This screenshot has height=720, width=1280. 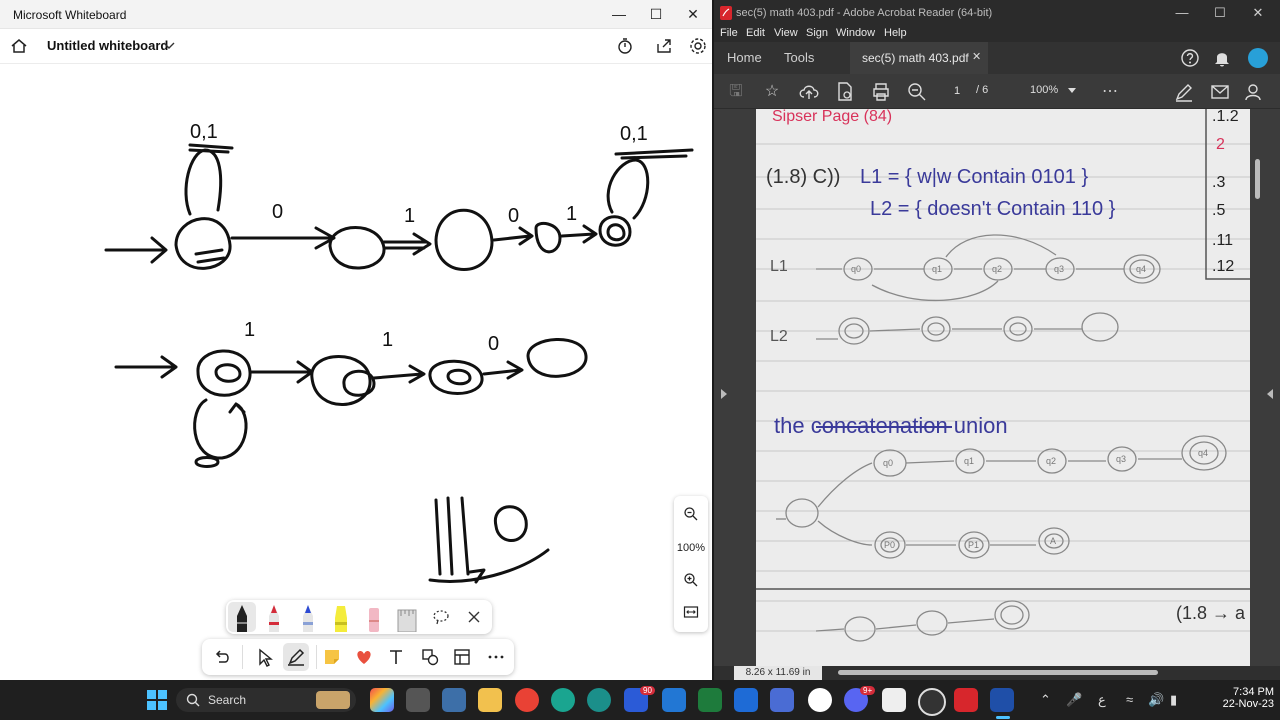 I want to click on horizontal-scrollbar, so click(x=998, y=672).